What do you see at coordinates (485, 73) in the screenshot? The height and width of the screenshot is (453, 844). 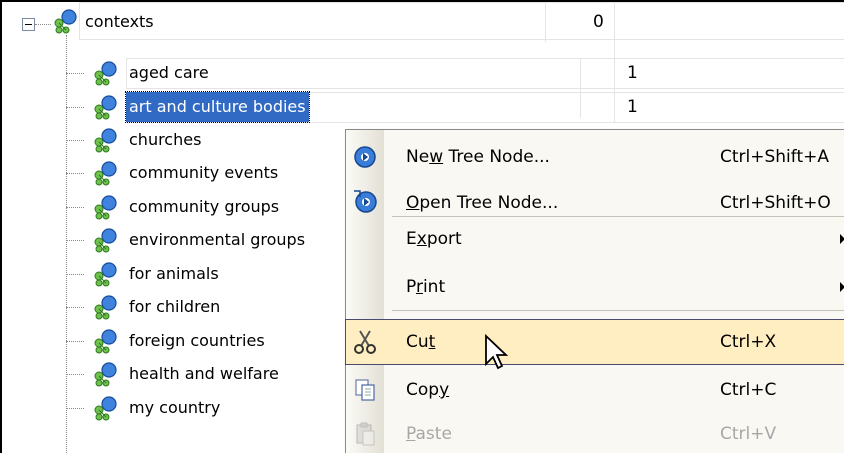 I see `tree-row-box` at bounding box center [485, 73].